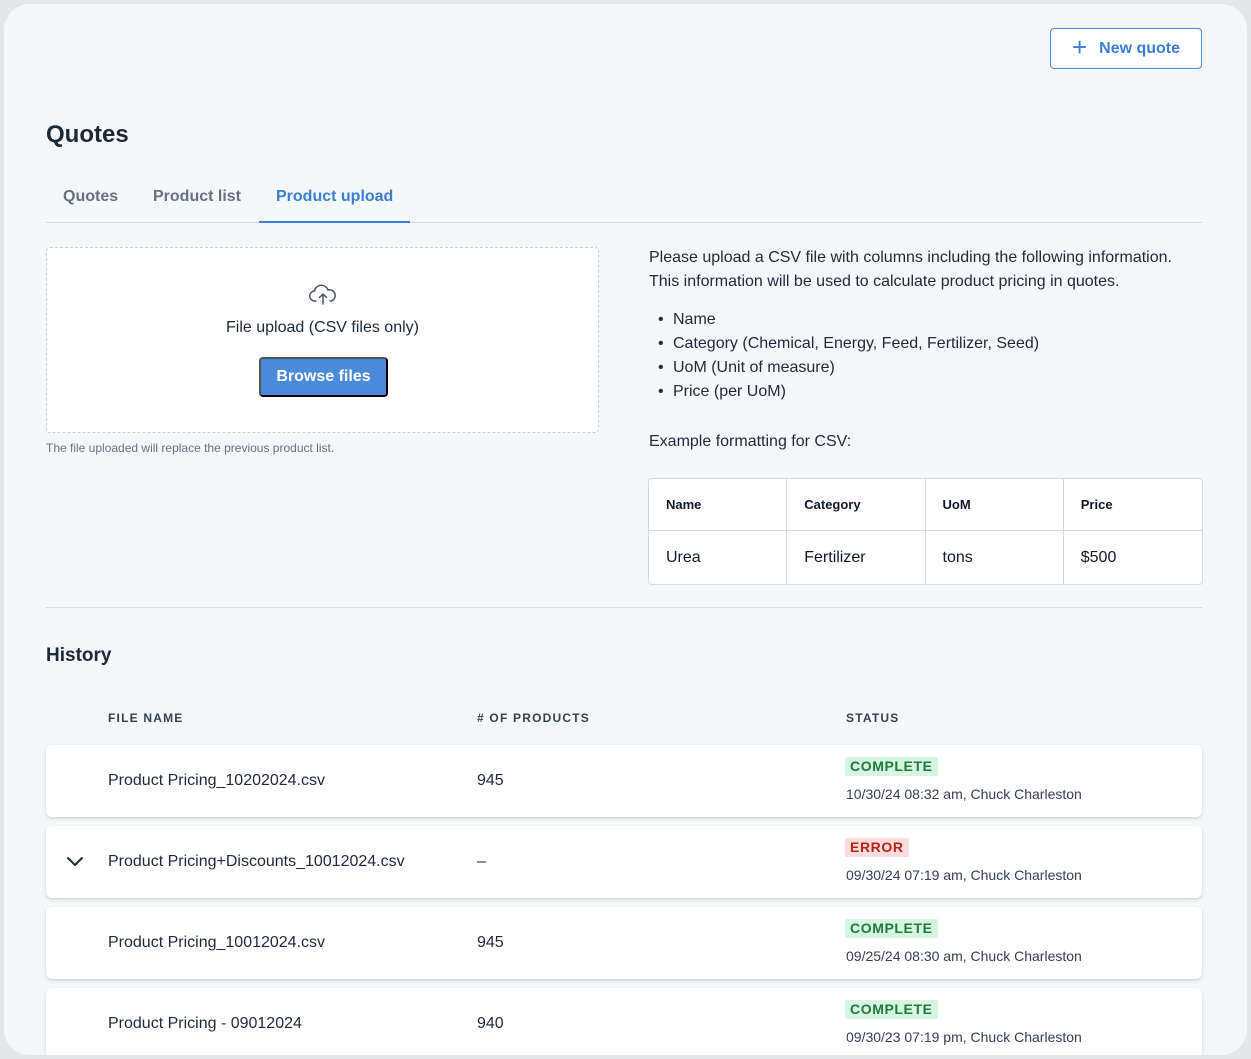  Describe the element at coordinates (481, 861) in the screenshot. I see `product-count: –` at that location.